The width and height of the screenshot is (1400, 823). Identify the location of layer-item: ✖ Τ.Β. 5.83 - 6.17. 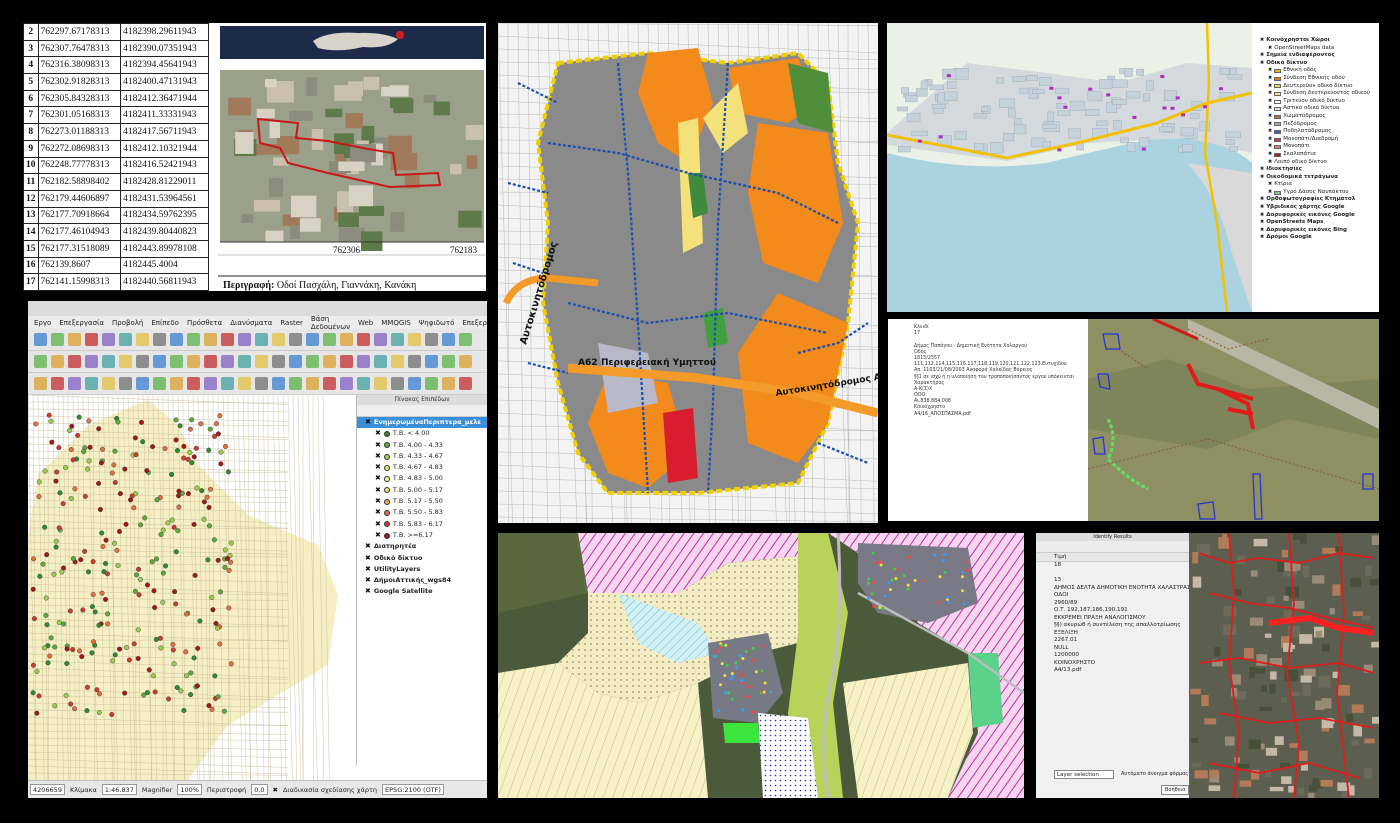
(422, 524).